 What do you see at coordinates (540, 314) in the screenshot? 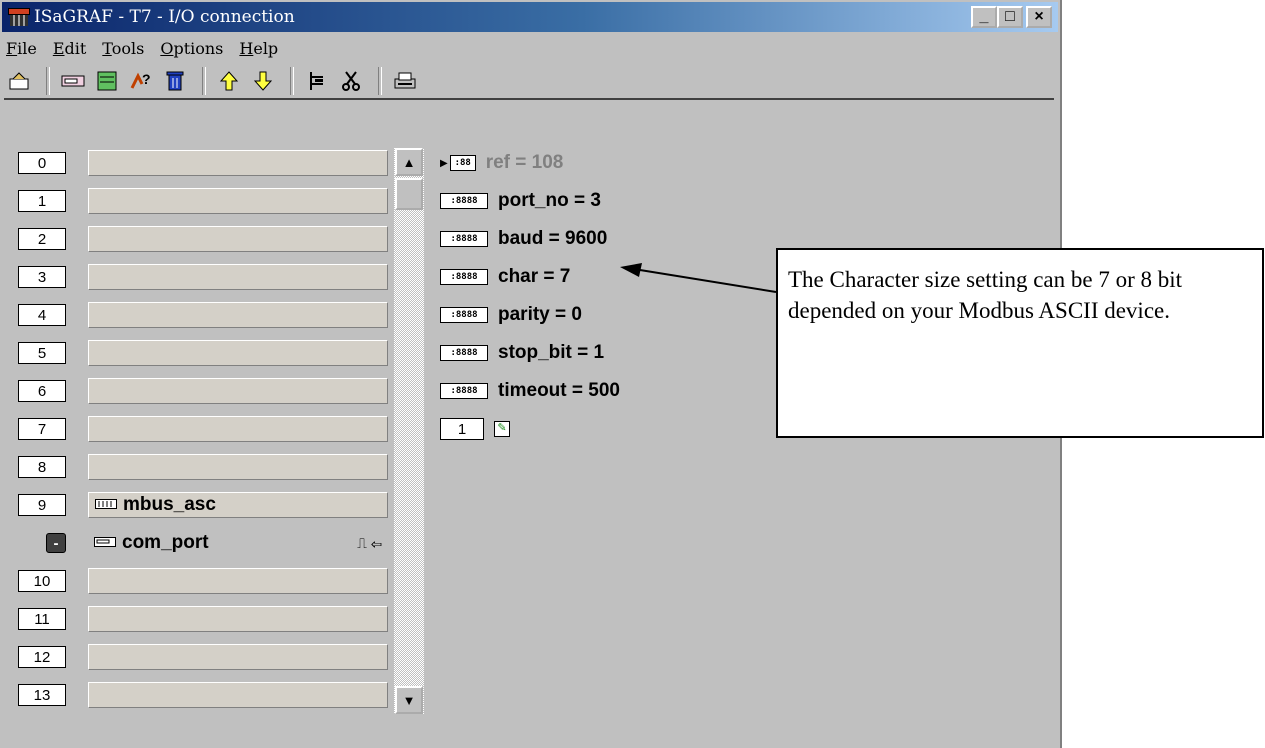
I see `param-text: parity = 0` at bounding box center [540, 314].